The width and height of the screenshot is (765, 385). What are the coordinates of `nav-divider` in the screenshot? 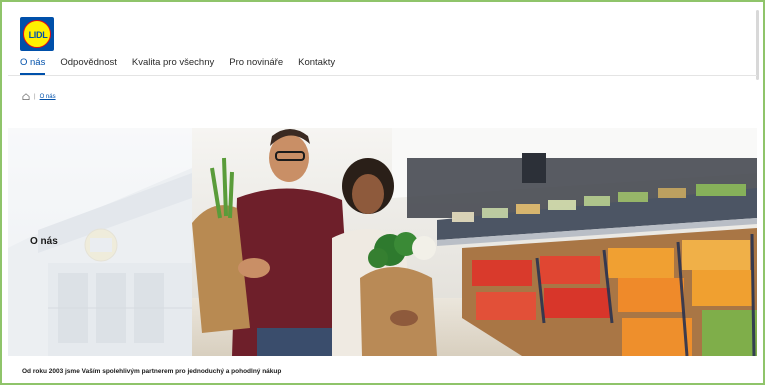 It's located at (382, 75).